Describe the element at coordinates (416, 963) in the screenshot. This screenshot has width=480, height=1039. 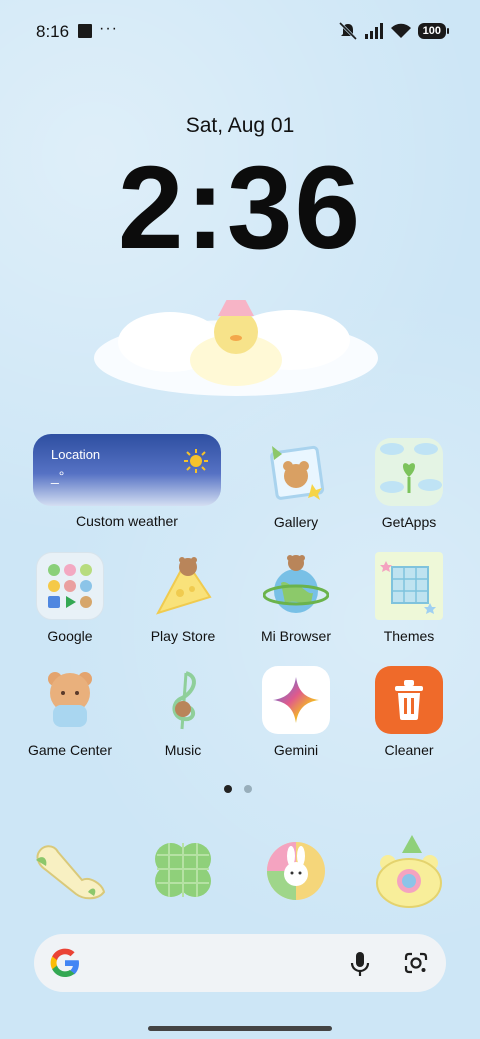
I see `lens-icon` at that location.